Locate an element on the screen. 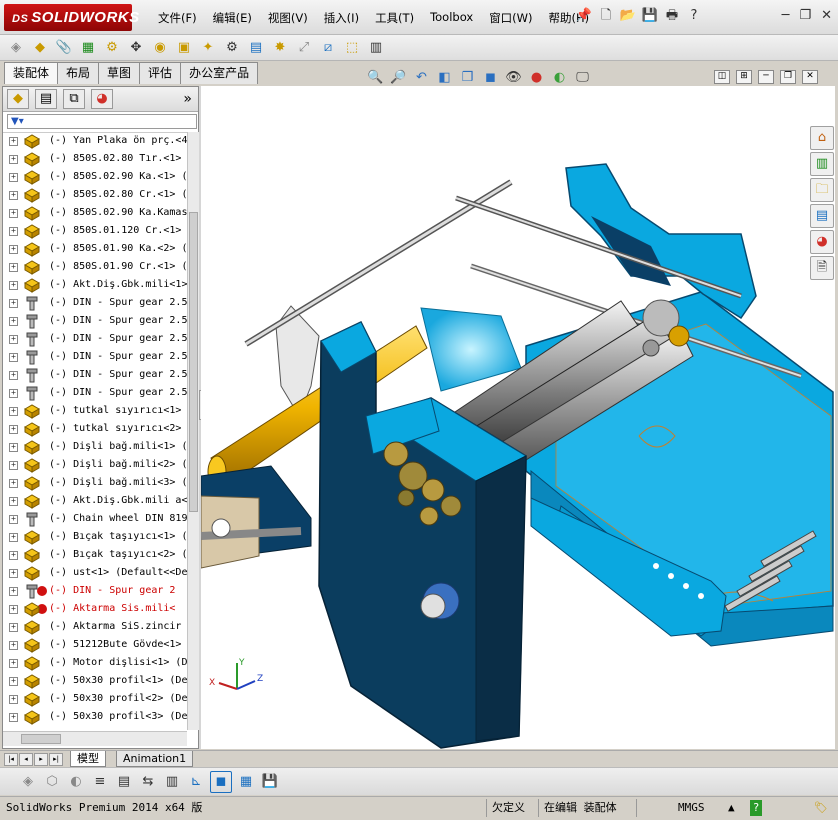  close-icon: ✕ is located at coordinates (826, 15).